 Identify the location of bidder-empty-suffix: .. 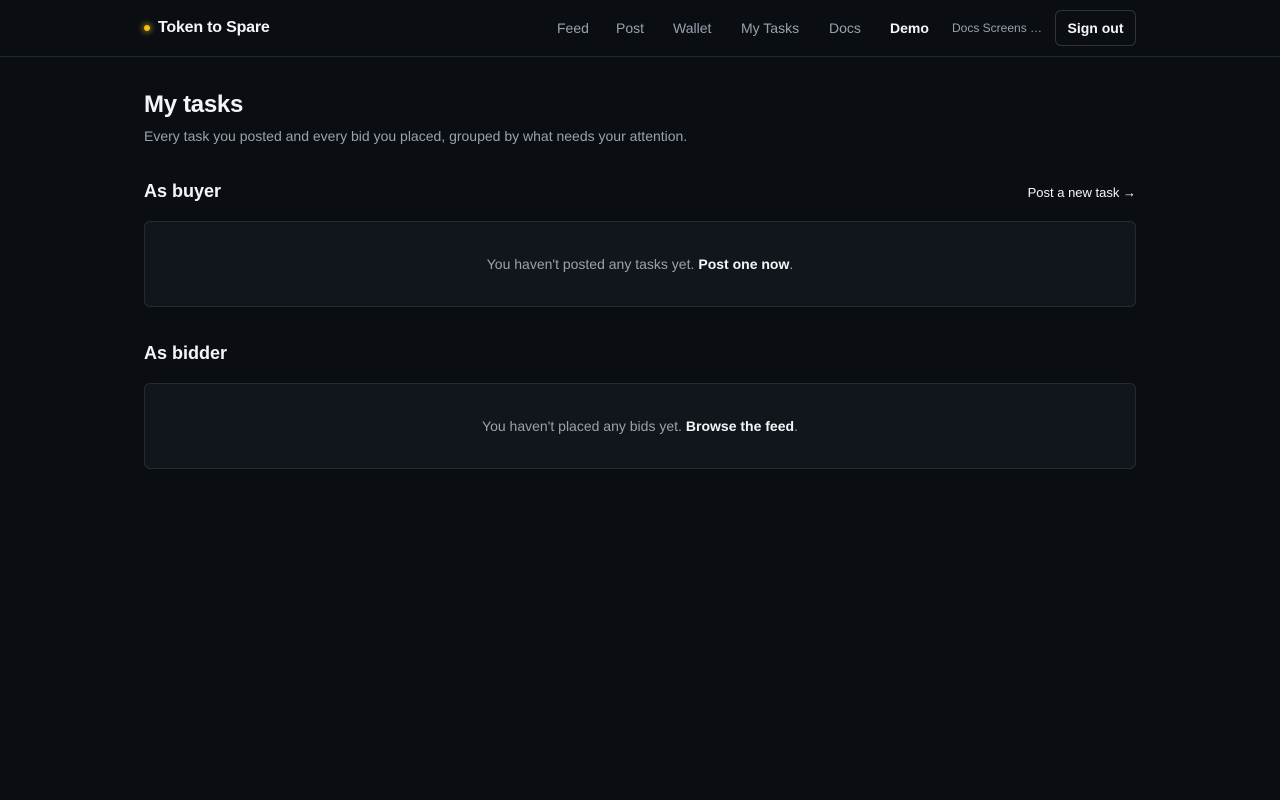
(796, 426).